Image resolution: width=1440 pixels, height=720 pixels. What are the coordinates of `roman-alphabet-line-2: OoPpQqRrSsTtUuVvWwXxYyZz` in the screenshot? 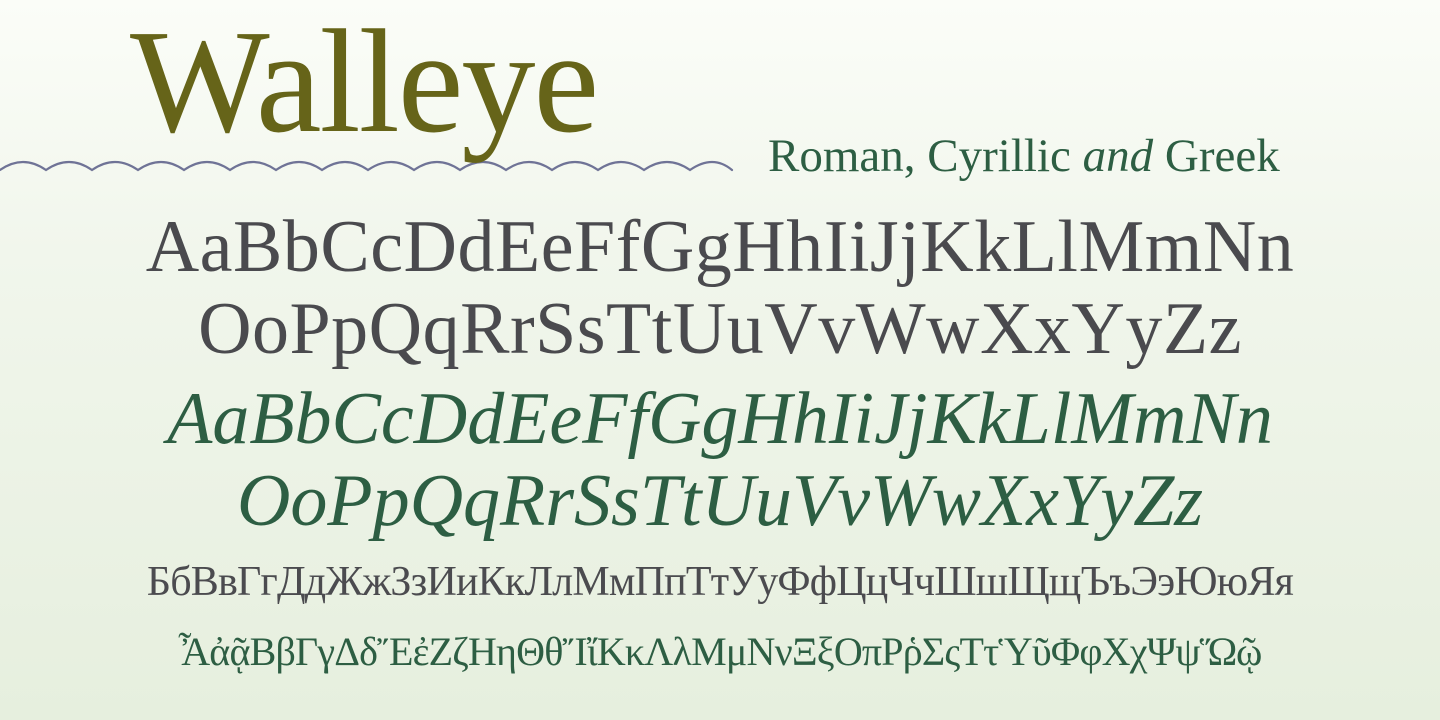 It's located at (720, 329).